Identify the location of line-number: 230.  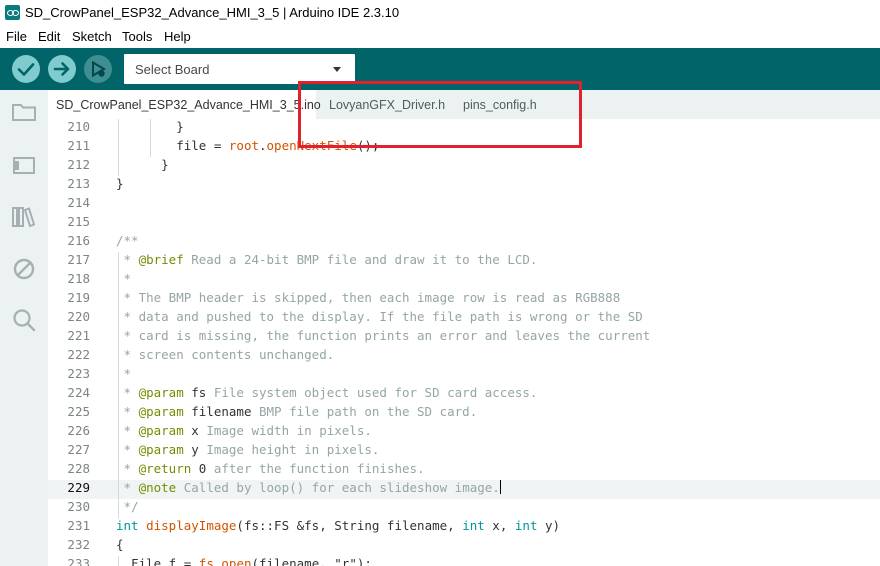
(78, 506).